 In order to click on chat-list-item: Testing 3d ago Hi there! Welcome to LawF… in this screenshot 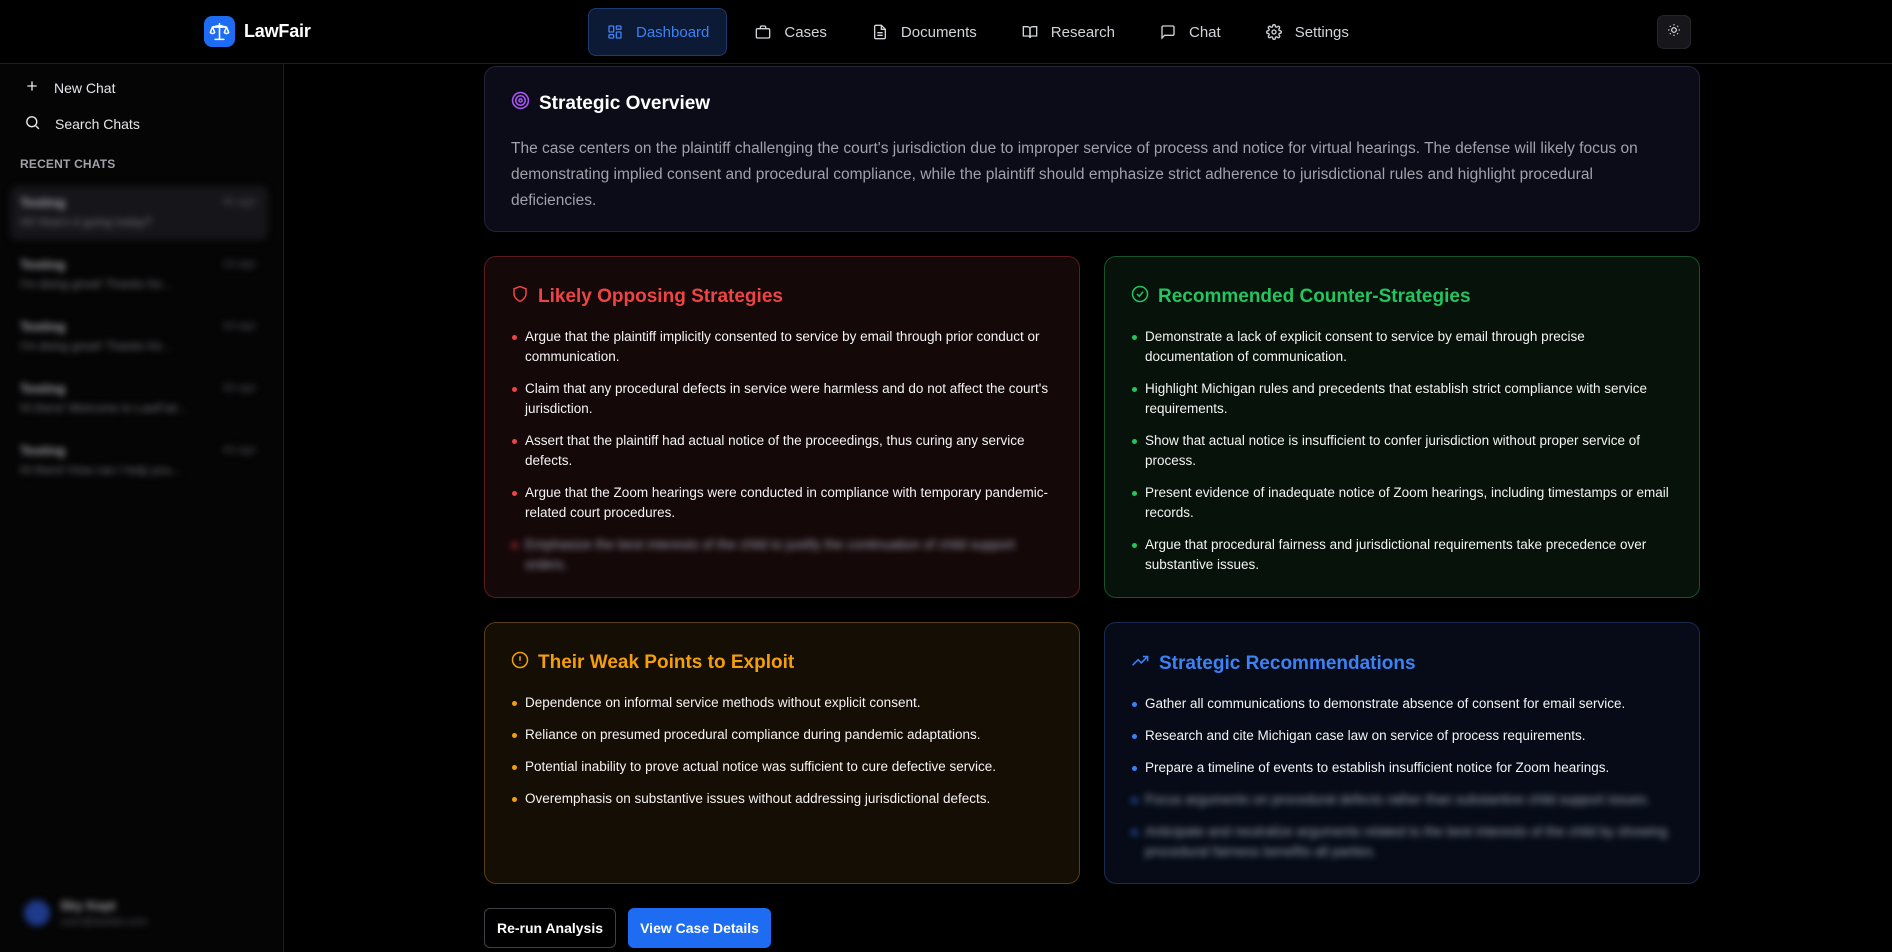, I will do `click(139, 399)`.